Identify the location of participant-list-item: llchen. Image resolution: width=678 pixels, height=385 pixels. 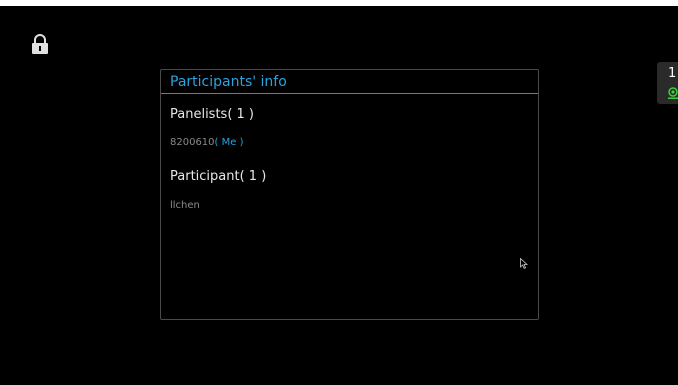
(185, 205).